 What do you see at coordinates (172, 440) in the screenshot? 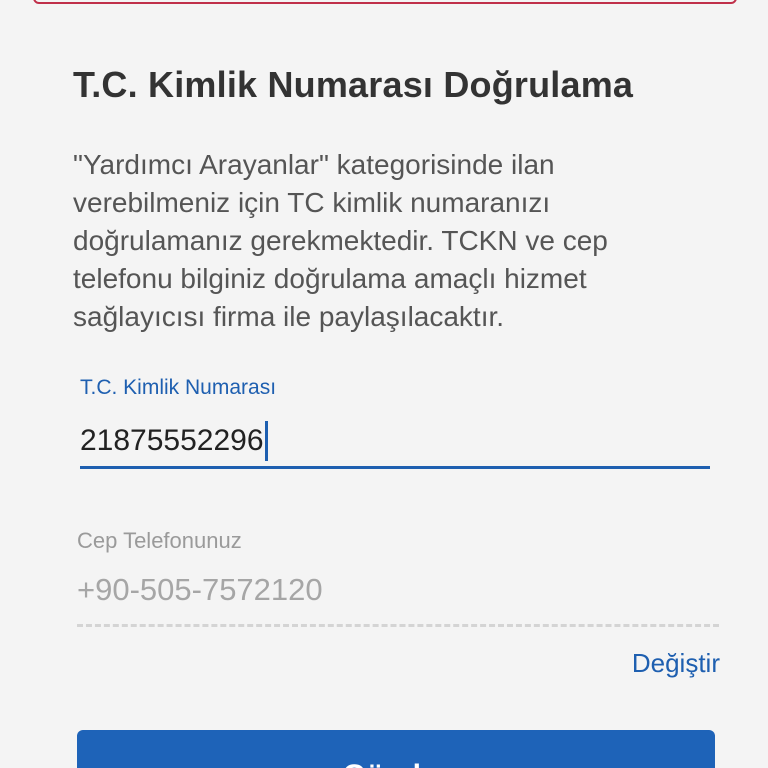
I see `tc-number-value: 21875552296` at bounding box center [172, 440].